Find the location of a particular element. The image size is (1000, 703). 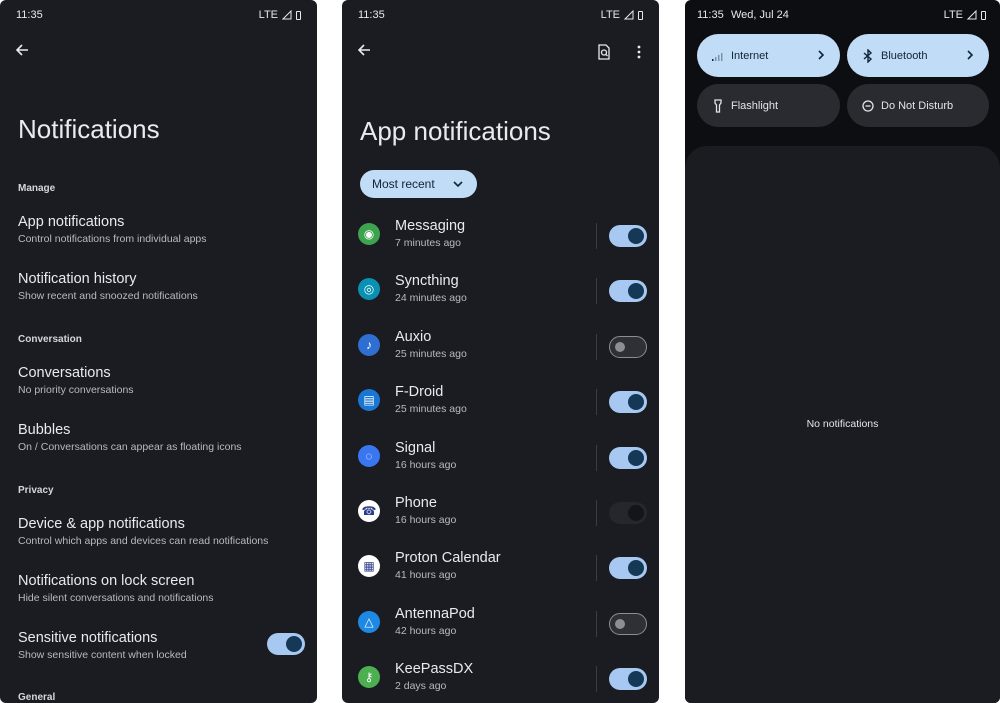

item-subtitle: Show sensitive content when locked is located at coordinates (102, 655).